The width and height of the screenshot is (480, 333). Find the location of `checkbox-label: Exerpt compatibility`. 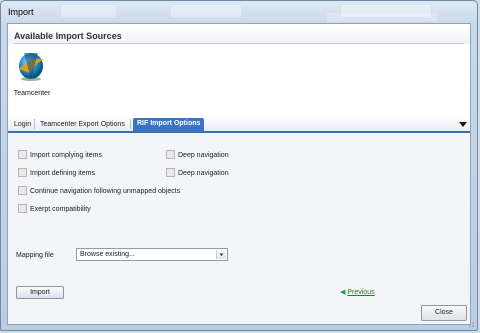

checkbox-label: Exerpt compatibility is located at coordinates (60, 209).